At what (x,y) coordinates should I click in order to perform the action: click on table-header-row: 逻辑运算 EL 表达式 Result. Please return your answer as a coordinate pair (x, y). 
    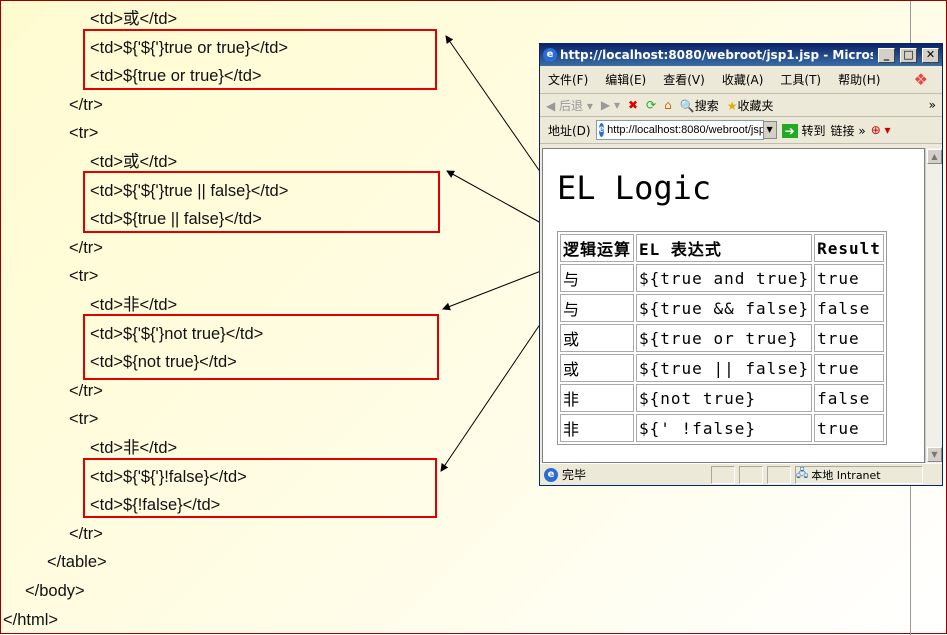
    Looking at the image, I should click on (722, 248).